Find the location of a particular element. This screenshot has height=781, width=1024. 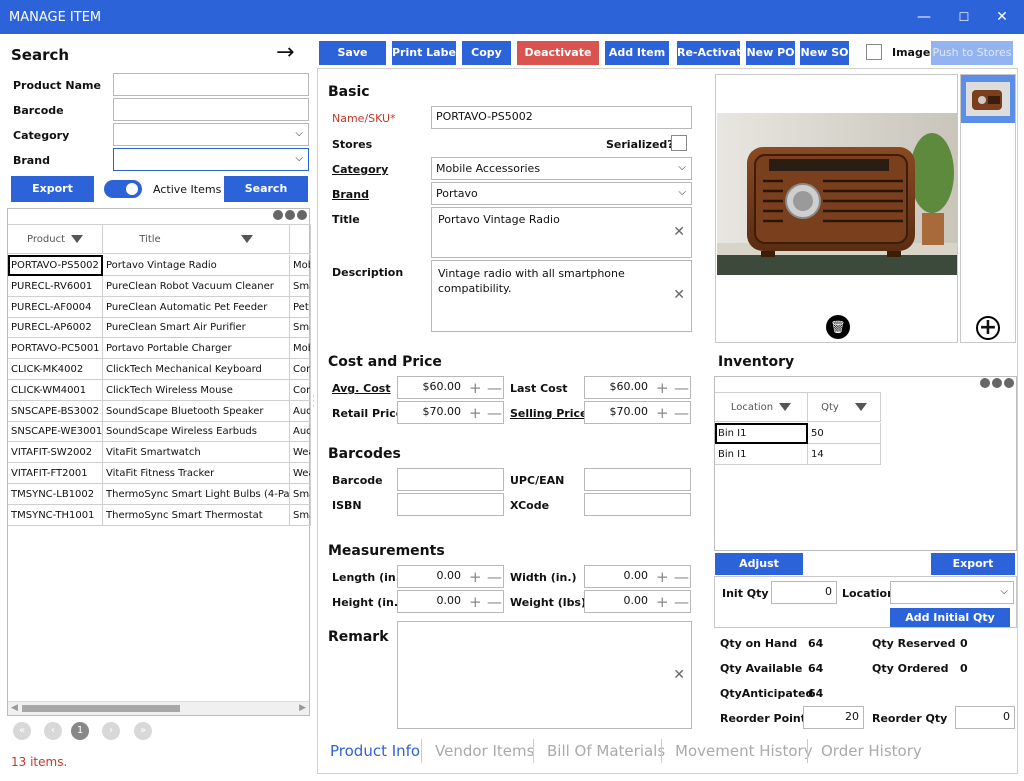

inventory-qty-cell: 50 is located at coordinates (844, 433).